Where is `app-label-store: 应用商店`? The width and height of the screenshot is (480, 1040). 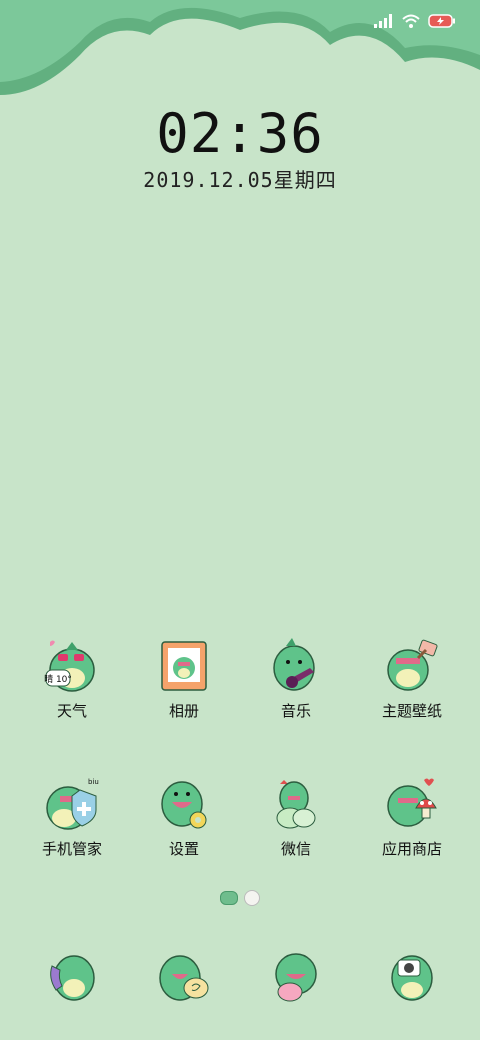 app-label-store: 应用商店 is located at coordinates (411, 849).